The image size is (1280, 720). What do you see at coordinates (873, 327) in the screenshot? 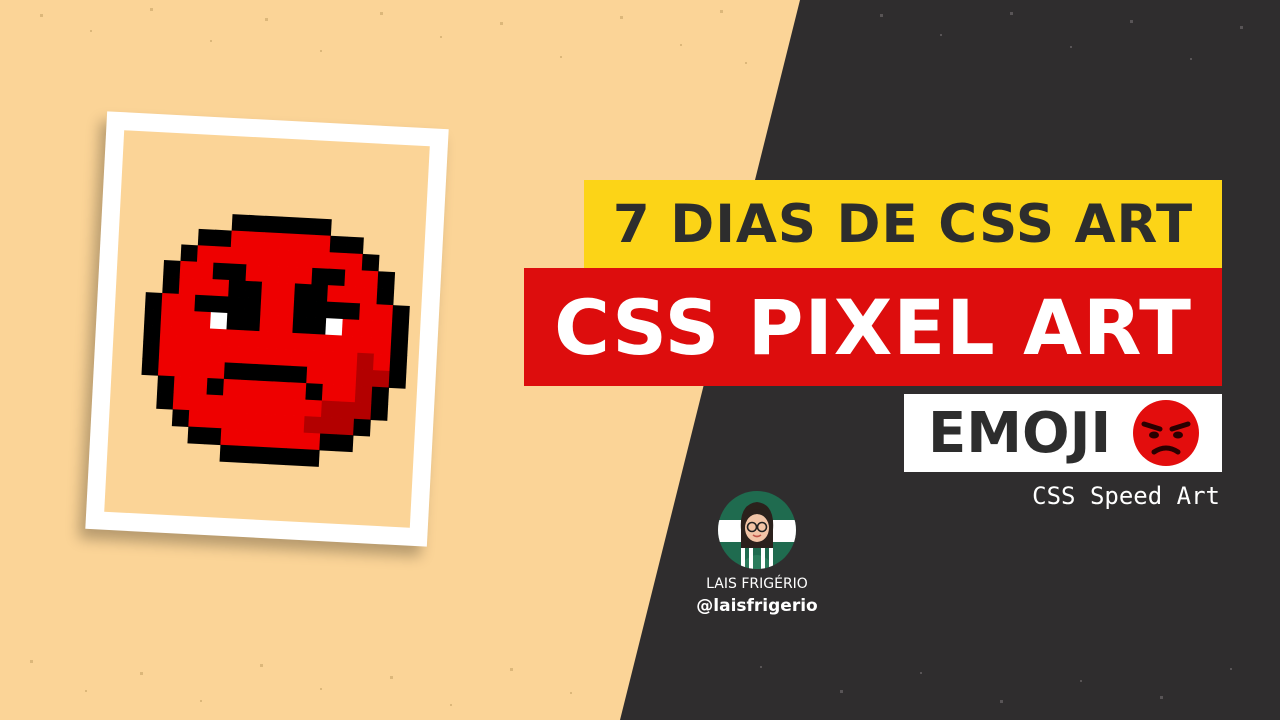
I see `main-title: CSS PIXEL ART` at bounding box center [873, 327].